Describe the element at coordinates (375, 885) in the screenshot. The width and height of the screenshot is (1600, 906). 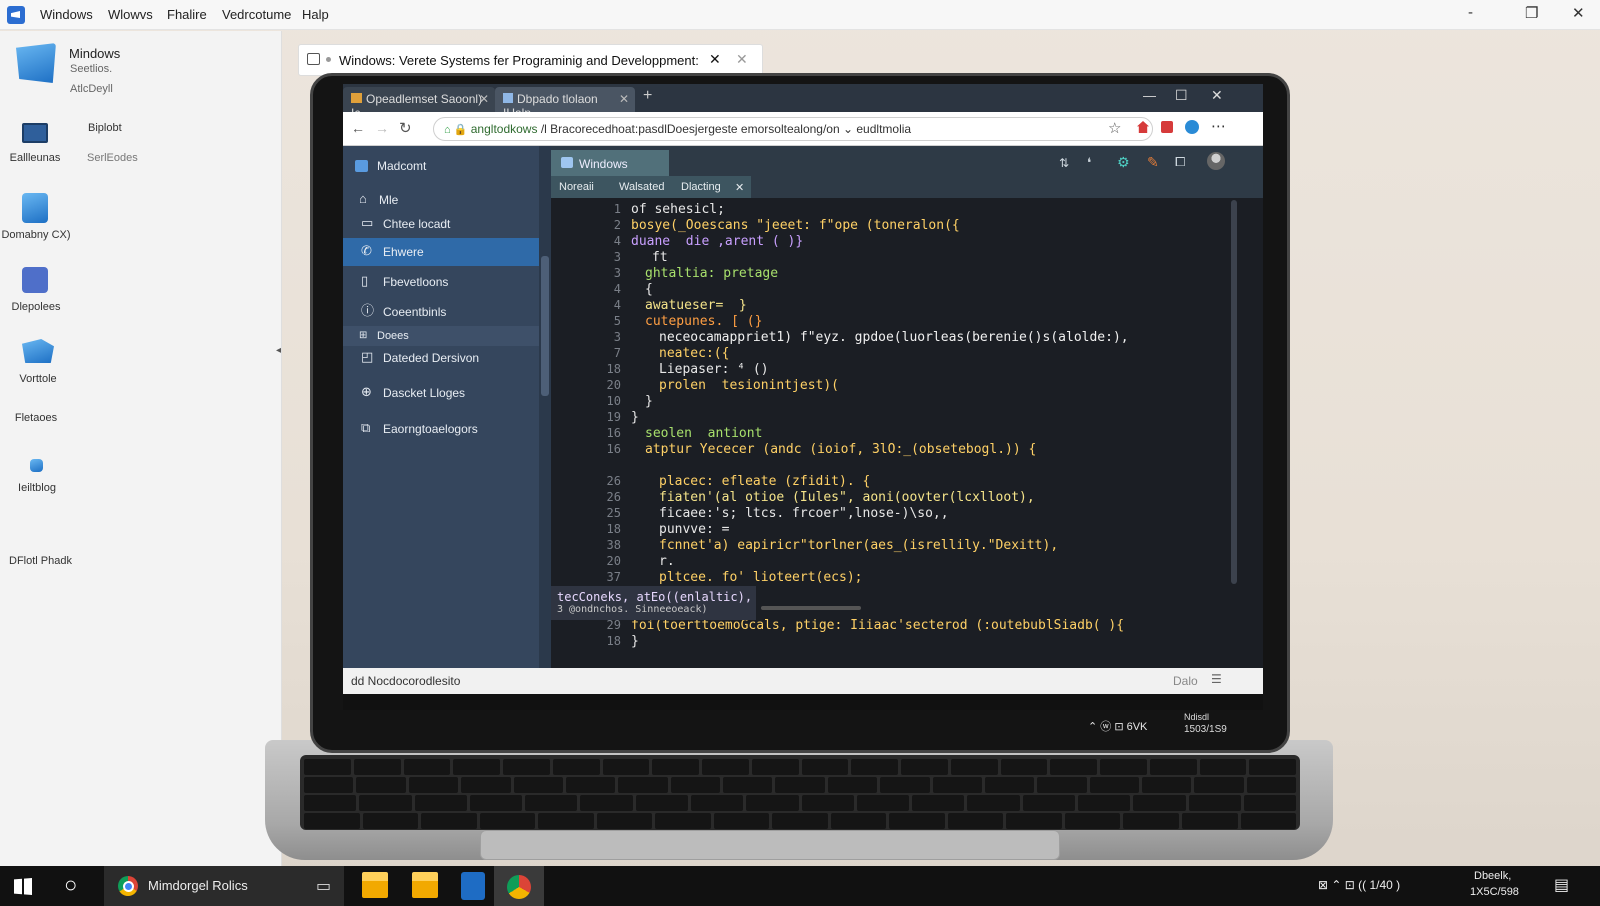
I see `file-explorer-icon` at that location.